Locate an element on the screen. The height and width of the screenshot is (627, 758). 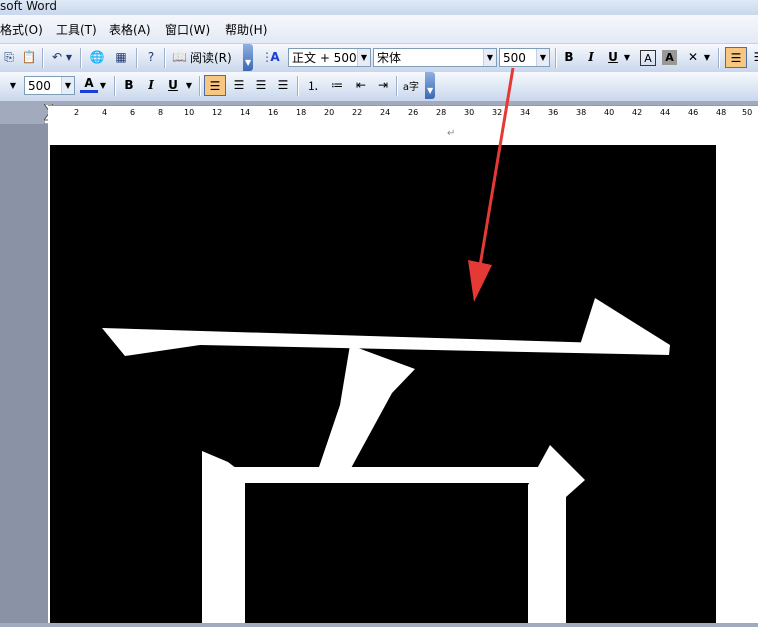
style-combo: 正文 + 500 ▼ is located at coordinates (329, 57).